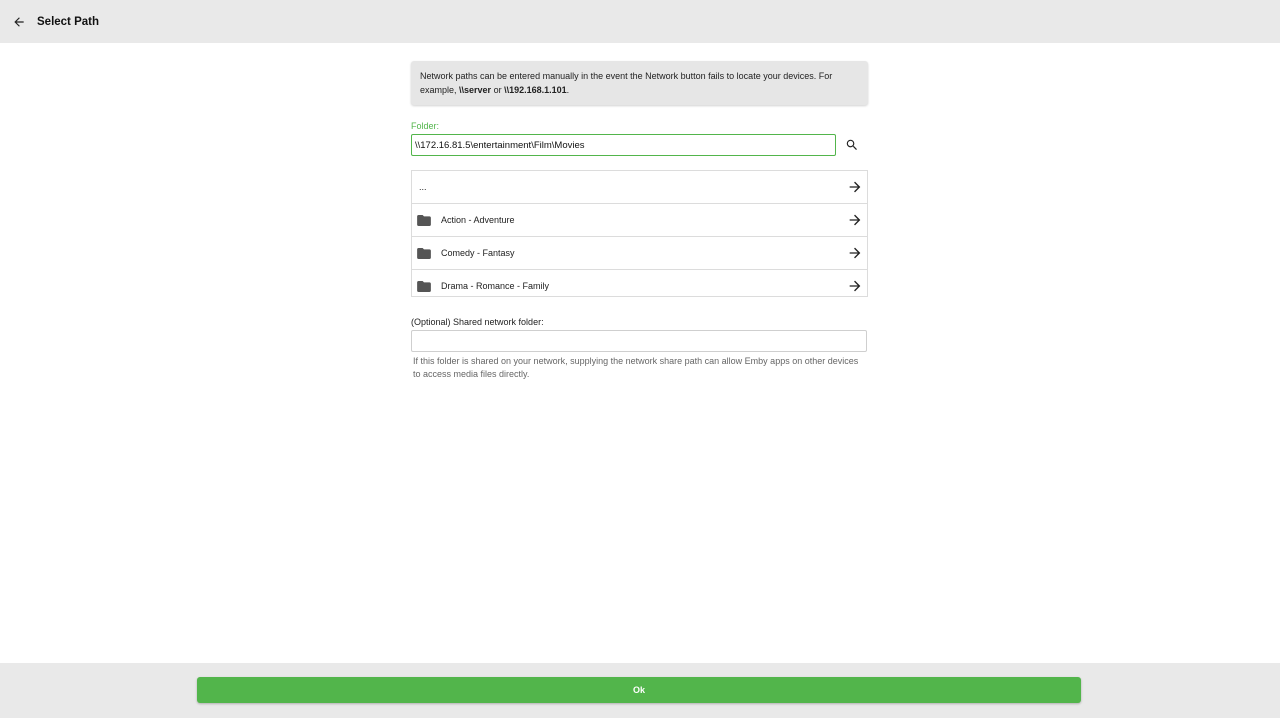 The width and height of the screenshot is (1280, 718). I want to click on page-title: Select Path, so click(68, 21).